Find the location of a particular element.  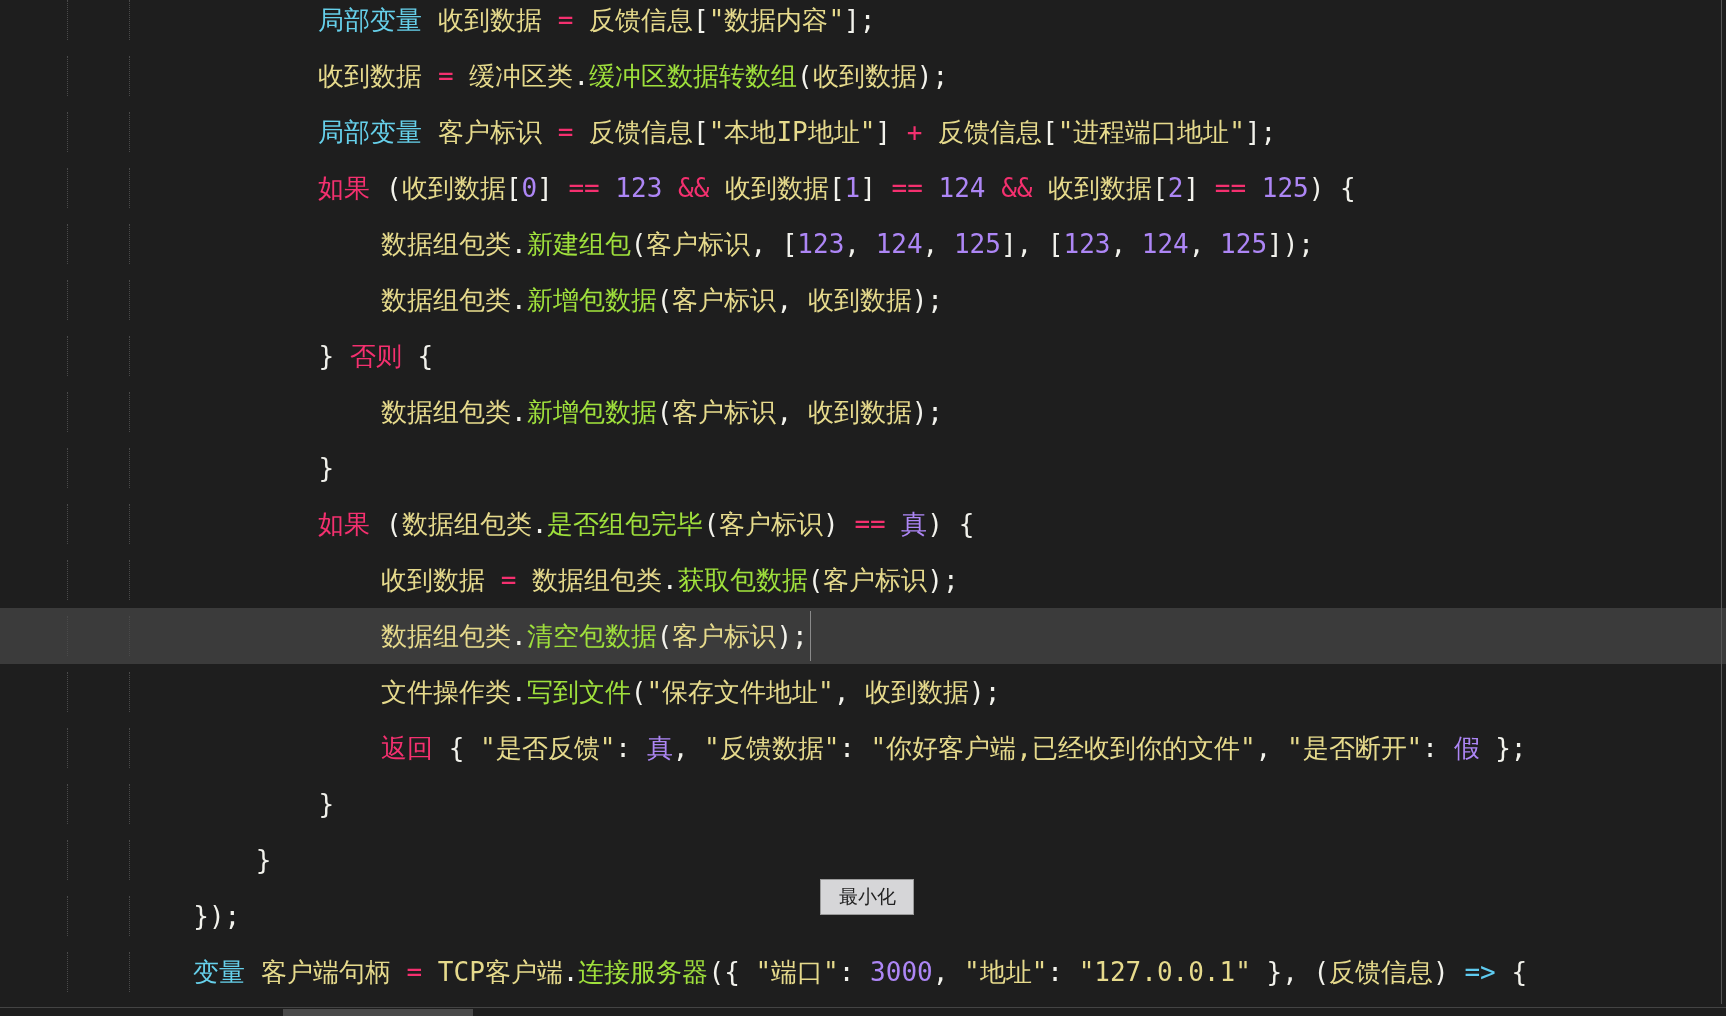

code-line: }); is located at coordinates (216, 916).